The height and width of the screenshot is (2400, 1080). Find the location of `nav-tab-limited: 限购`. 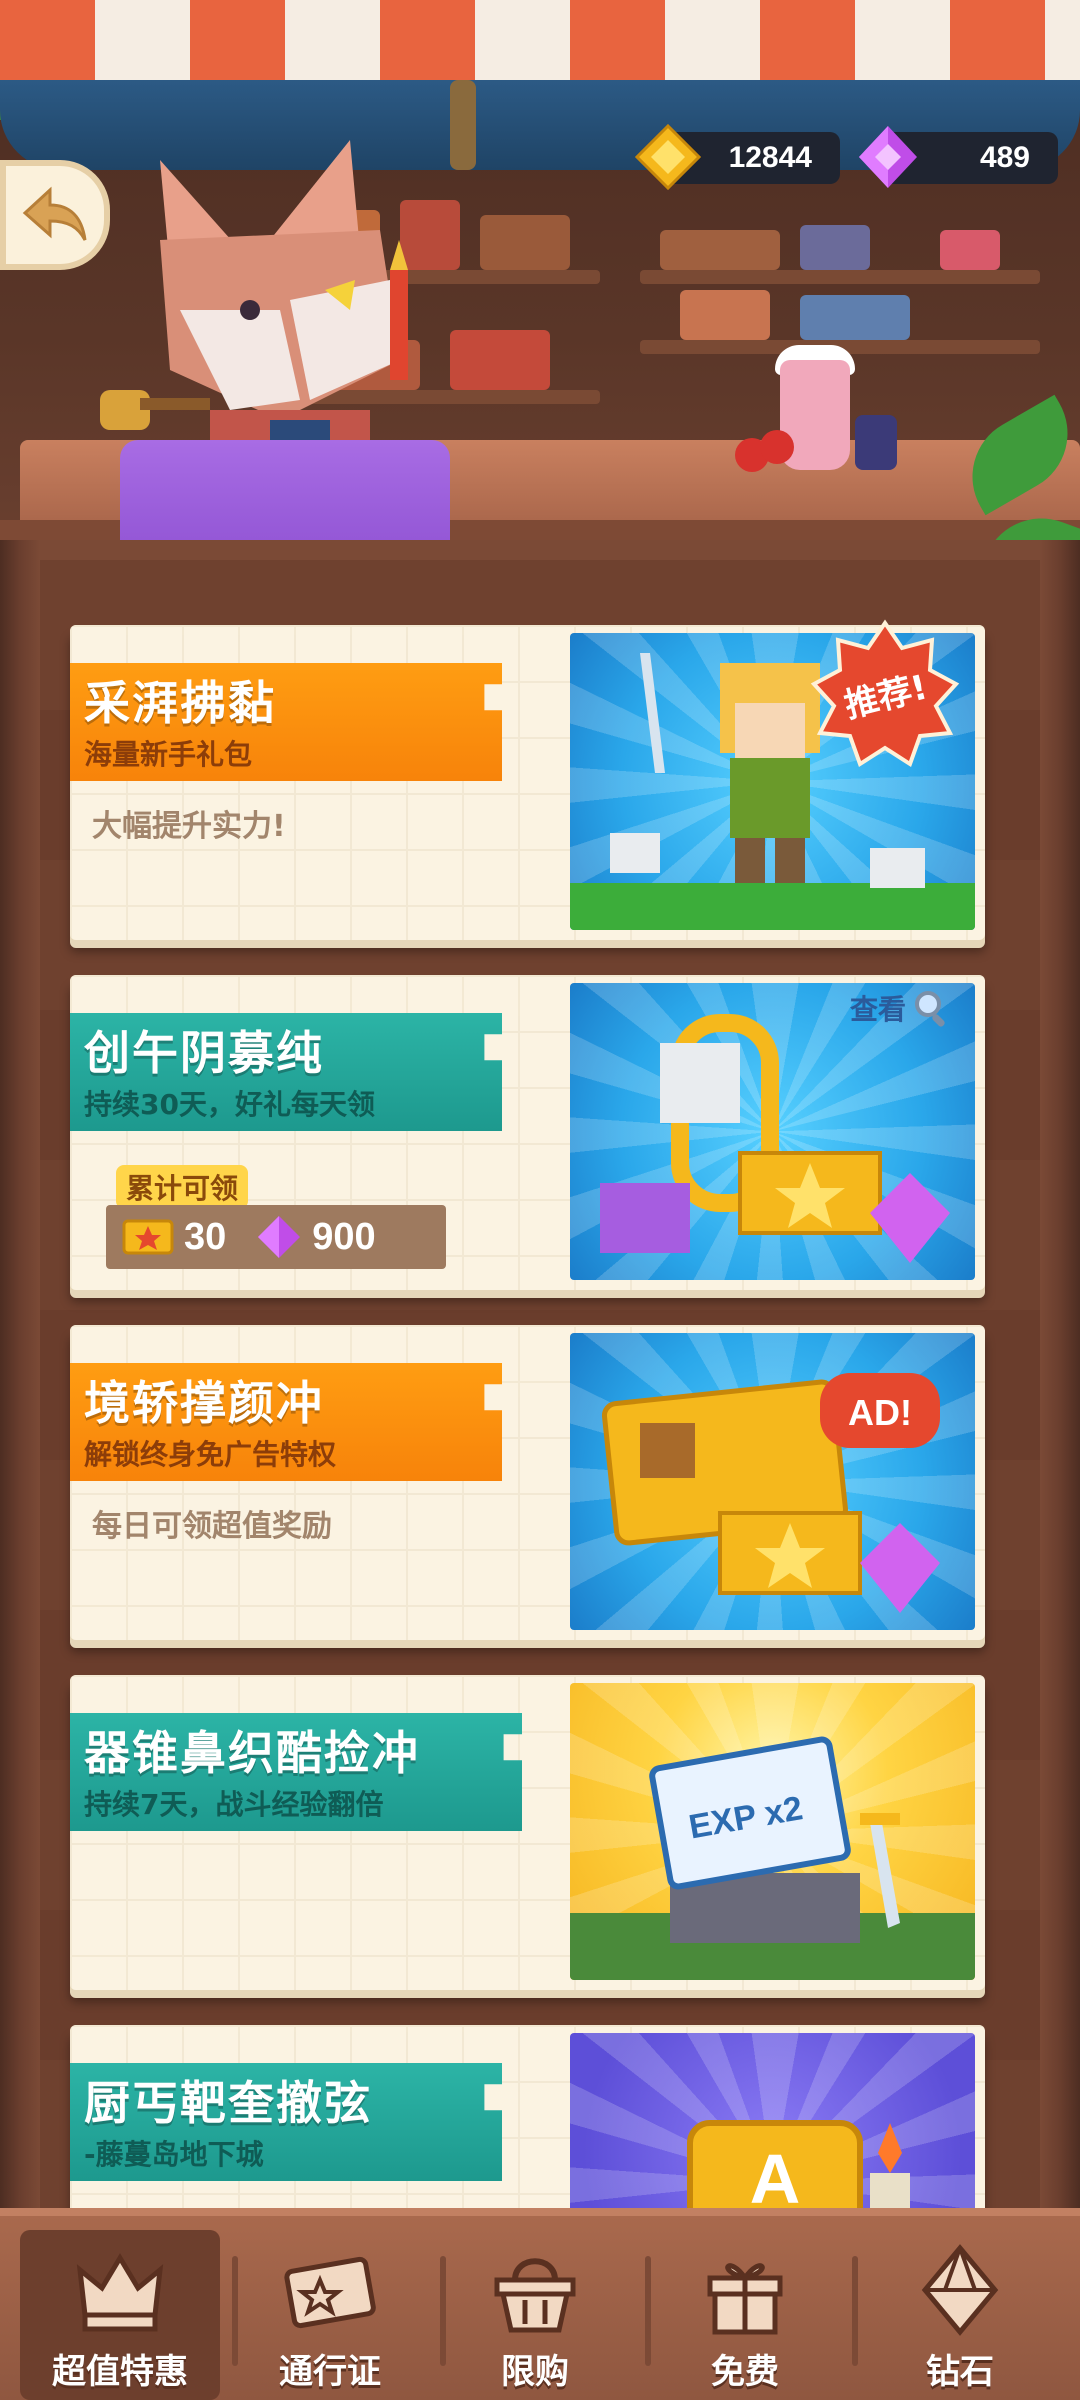

nav-tab-limited: 限购 is located at coordinates (535, 2315).